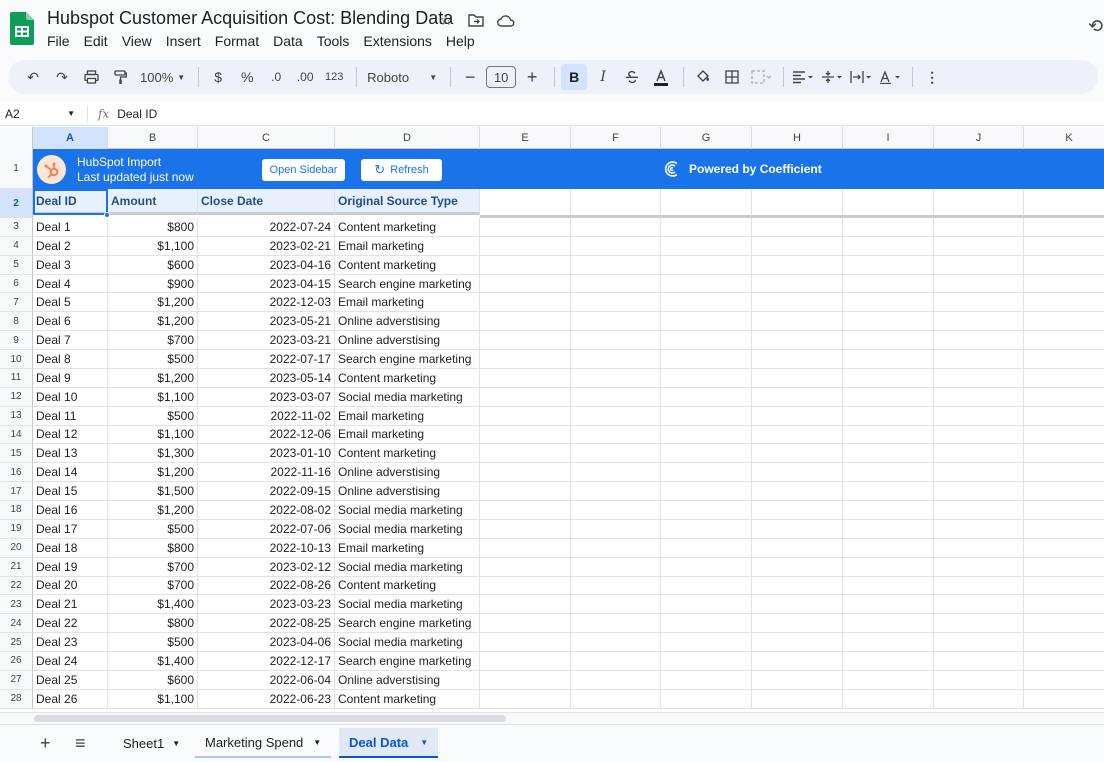 Image resolution: width=1104 pixels, height=762 pixels. Describe the element at coordinates (407, 246) in the screenshot. I see `source-type-cell: Email marketing` at that location.